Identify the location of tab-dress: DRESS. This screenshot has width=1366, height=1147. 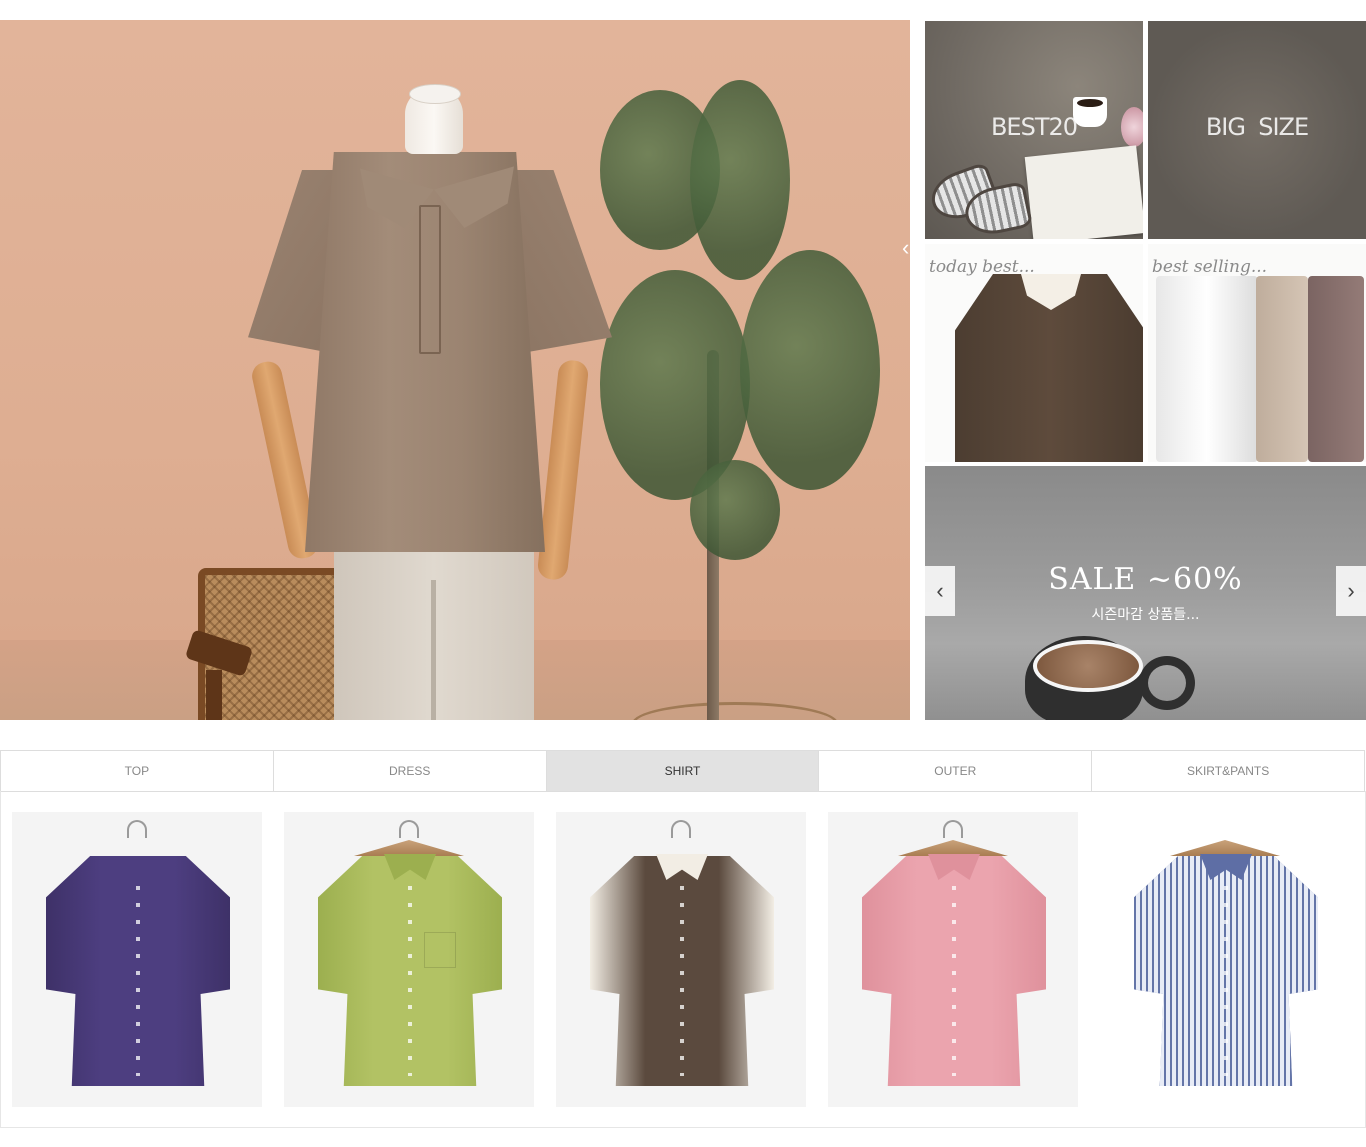
(410, 771).